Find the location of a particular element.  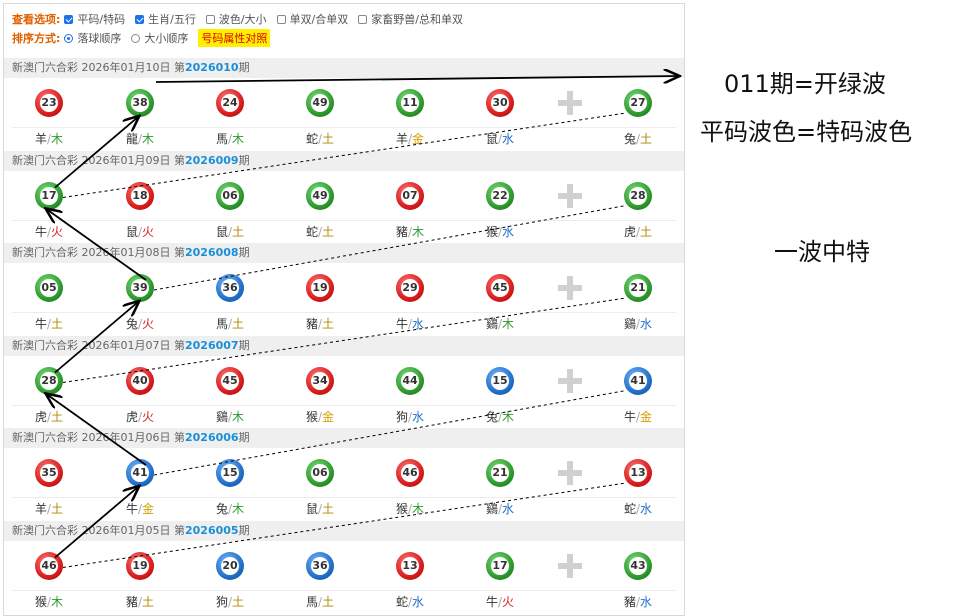

ball-number: 06 is located at coordinates (320, 473).